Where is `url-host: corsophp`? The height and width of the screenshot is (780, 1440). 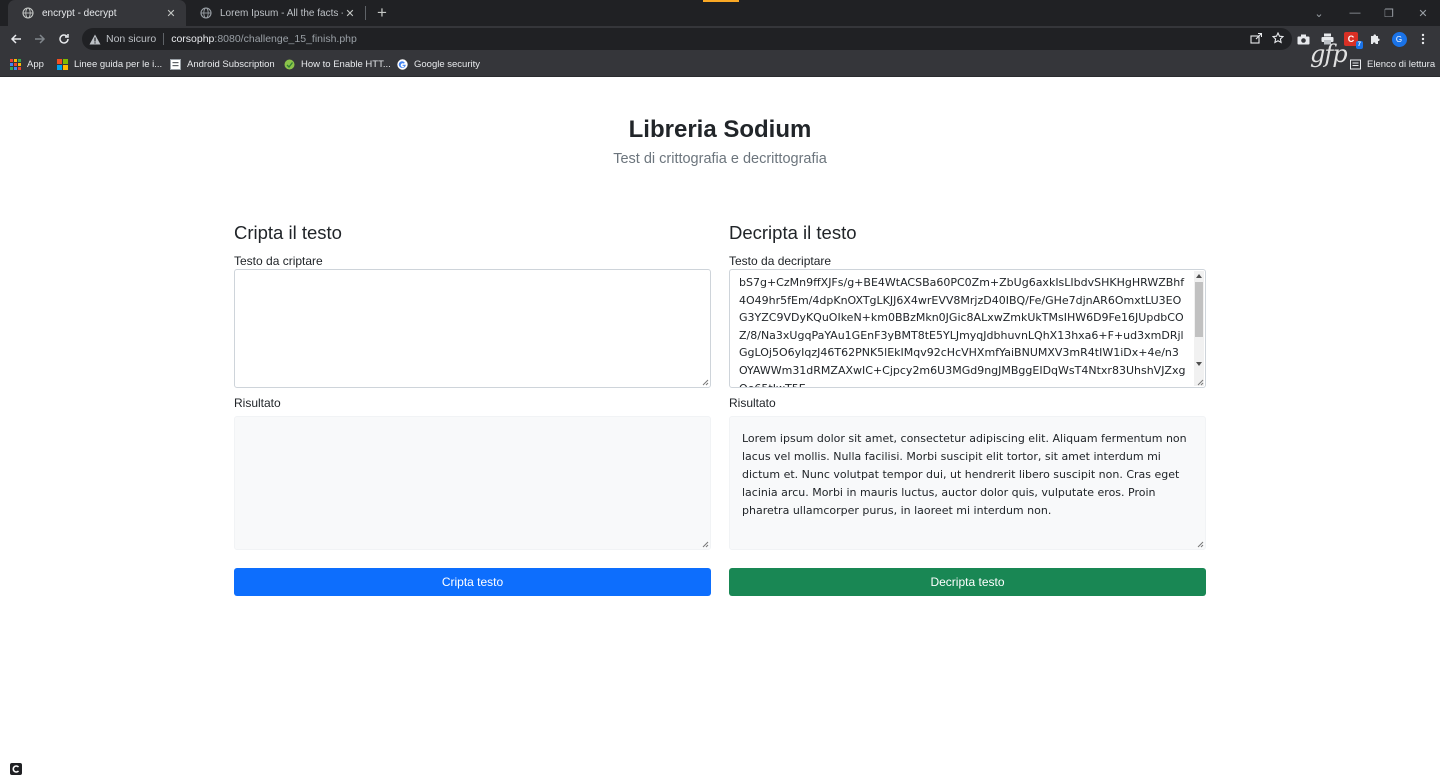
url-host: corsophp is located at coordinates (193, 39).